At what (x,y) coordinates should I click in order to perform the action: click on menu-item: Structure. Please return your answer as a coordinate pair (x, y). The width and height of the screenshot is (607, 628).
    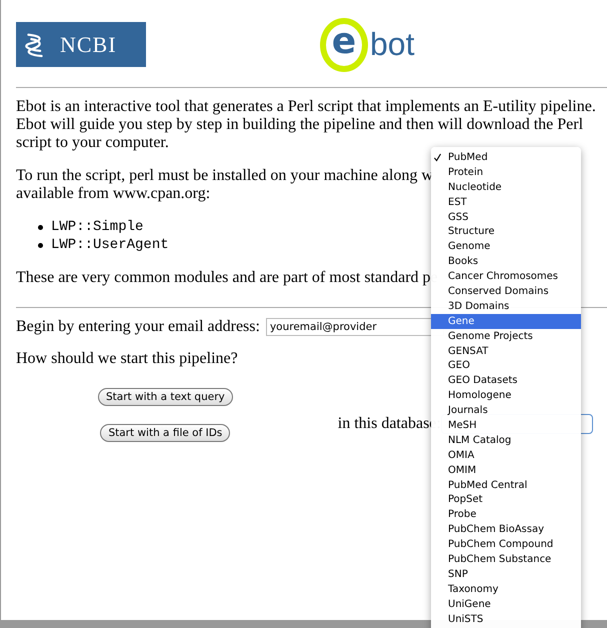
    Looking at the image, I should click on (506, 232).